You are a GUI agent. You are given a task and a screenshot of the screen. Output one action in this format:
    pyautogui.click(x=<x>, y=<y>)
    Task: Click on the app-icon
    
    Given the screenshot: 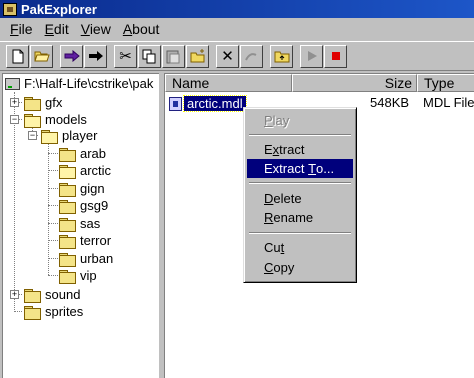 What is the action you would take?
    pyautogui.click(x=10, y=9)
    